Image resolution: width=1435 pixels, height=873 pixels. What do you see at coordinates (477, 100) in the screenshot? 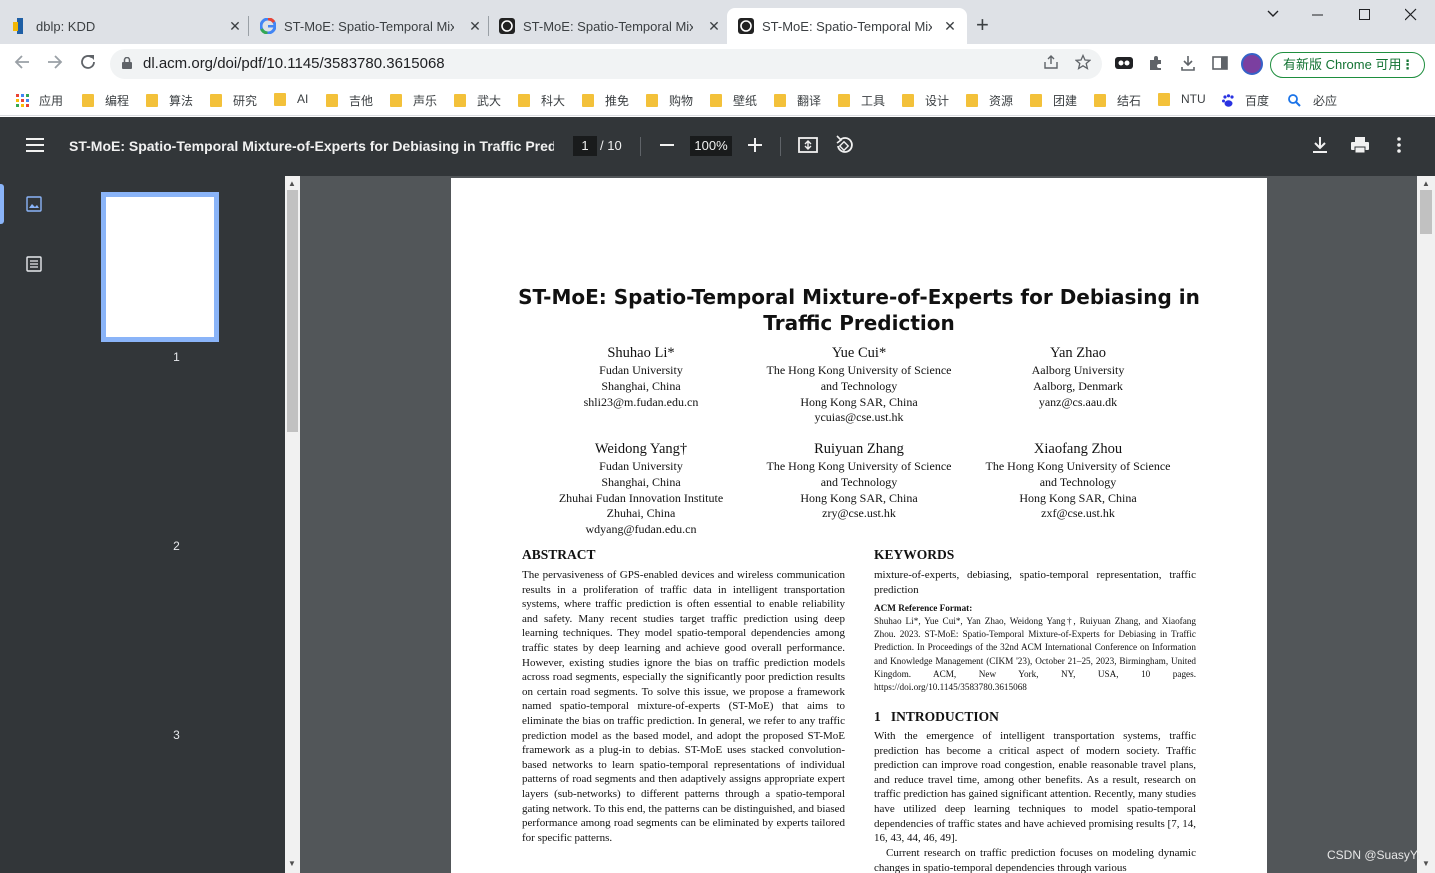
I see `bookmark-item: 武大` at bounding box center [477, 100].